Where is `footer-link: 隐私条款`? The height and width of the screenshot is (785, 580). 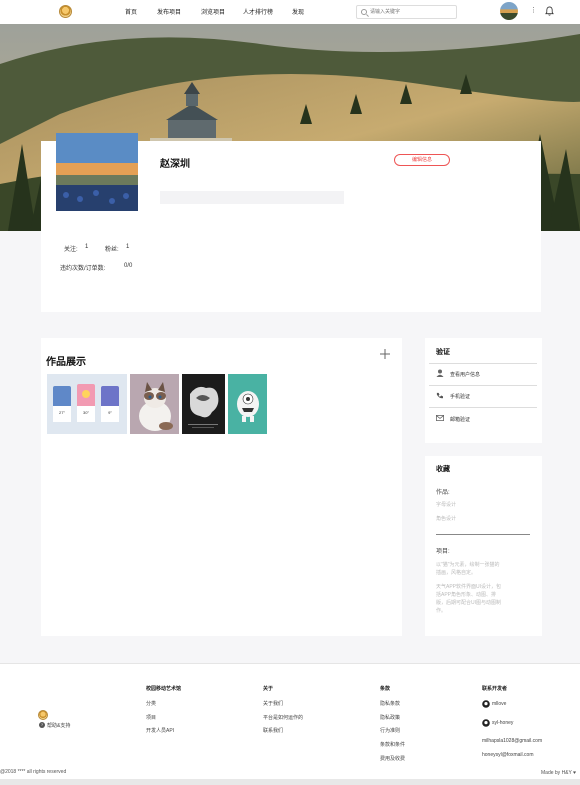
footer-link: 隐私条款 is located at coordinates (390, 703).